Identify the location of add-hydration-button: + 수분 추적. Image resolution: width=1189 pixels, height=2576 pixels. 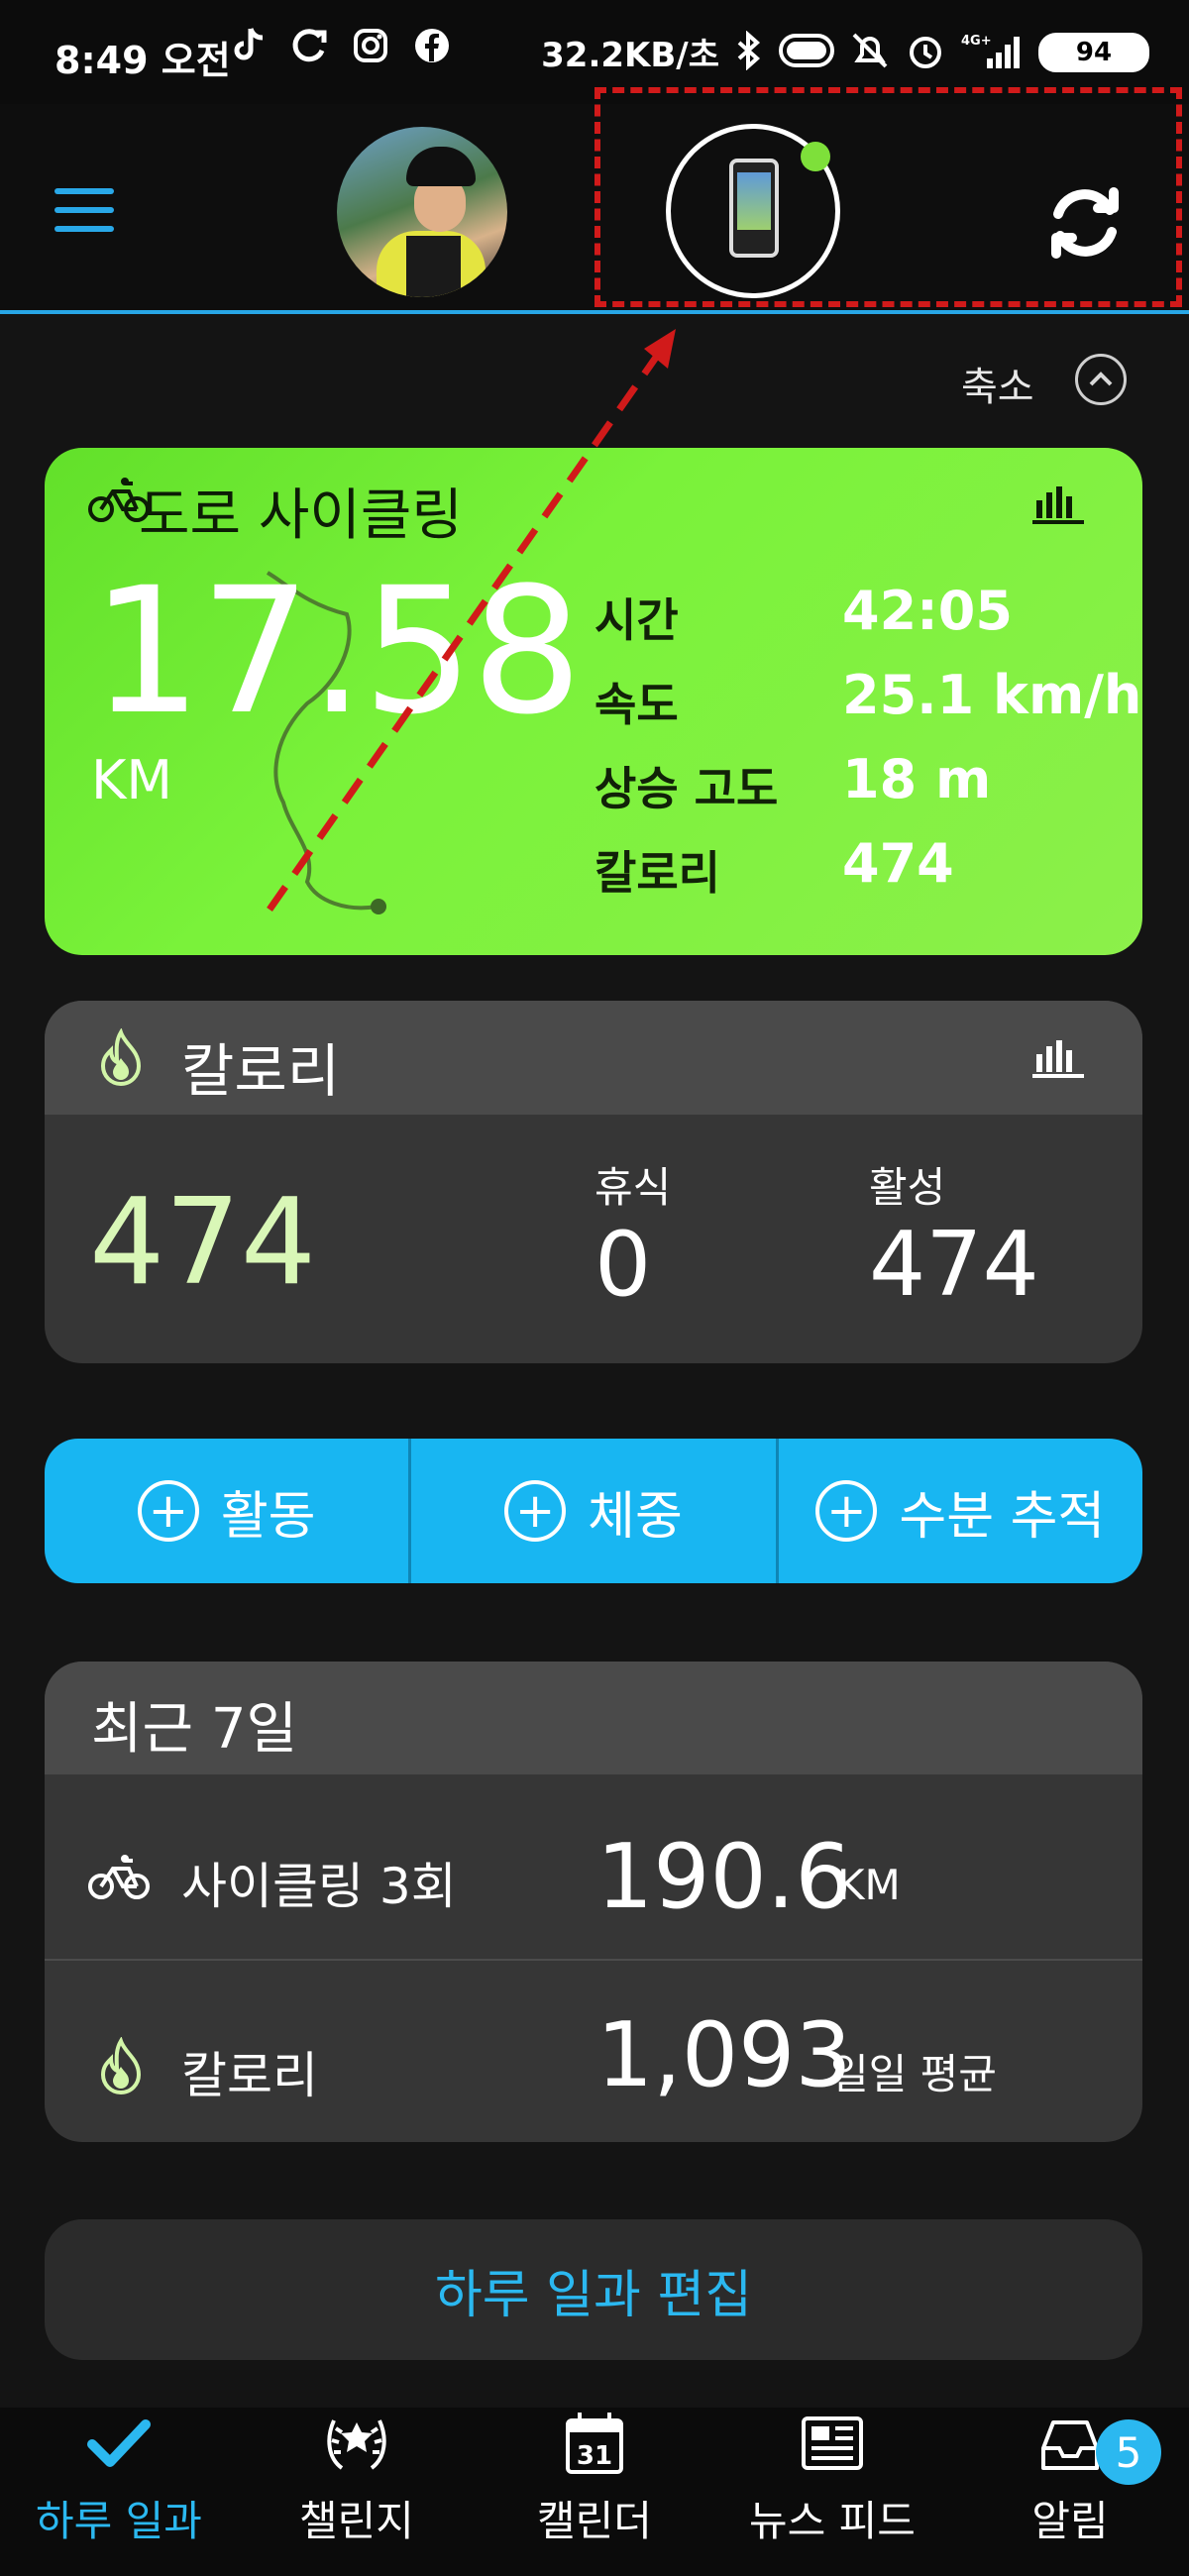
(961, 1511).